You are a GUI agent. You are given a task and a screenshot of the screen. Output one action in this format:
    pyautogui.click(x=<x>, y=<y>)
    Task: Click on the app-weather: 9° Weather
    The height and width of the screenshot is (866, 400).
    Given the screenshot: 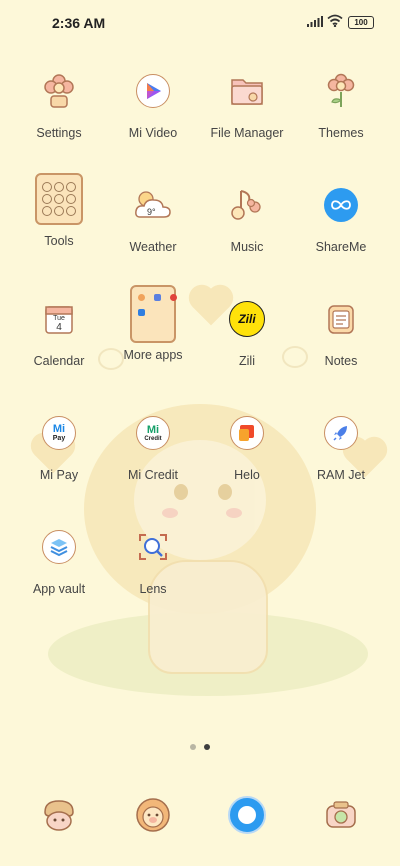 What is the action you would take?
    pyautogui.click(x=153, y=218)
    